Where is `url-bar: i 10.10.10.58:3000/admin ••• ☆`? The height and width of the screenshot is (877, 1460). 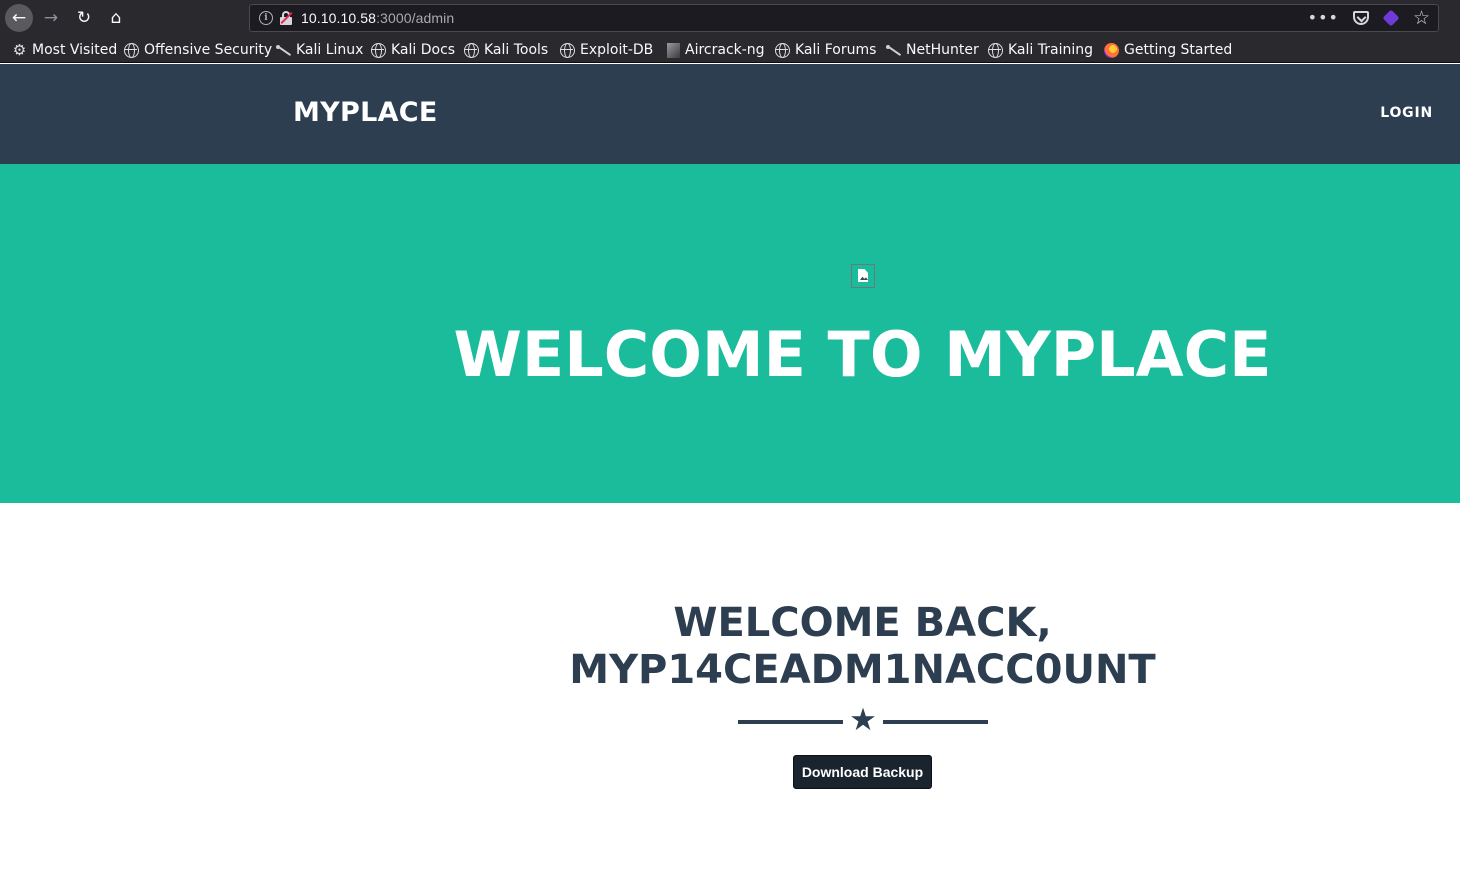
url-bar: i 10.10.10.58:3000/admin ••• ☆ is located at coordinates (844, 18).